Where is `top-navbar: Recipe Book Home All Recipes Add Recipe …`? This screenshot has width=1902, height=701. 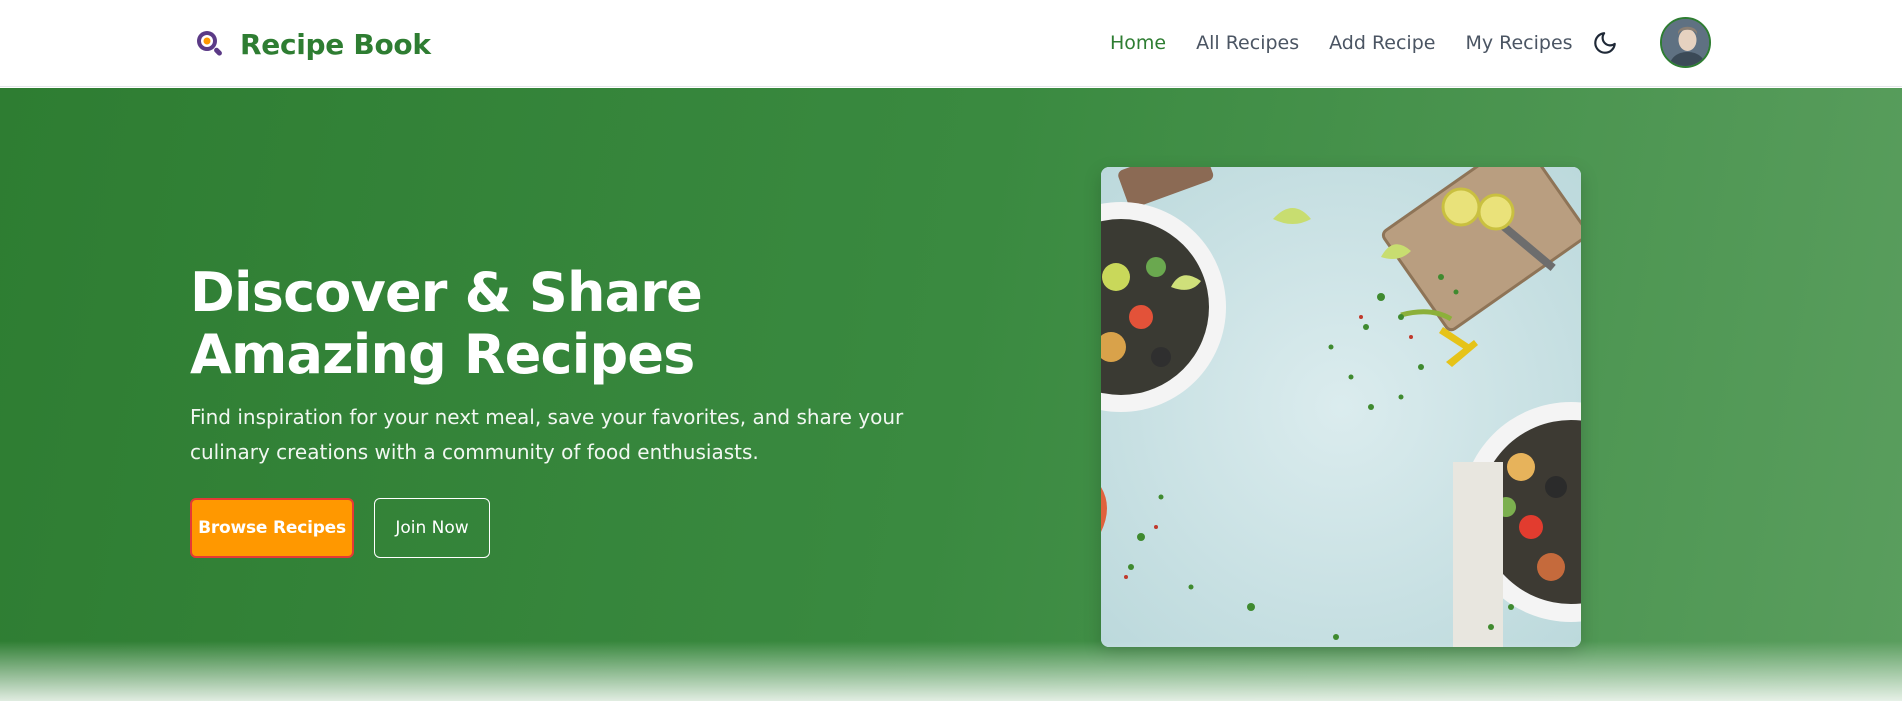 top-navbar: Recipe Book Home All Recipes Add Recipe … is located at coordinates (951, 43).